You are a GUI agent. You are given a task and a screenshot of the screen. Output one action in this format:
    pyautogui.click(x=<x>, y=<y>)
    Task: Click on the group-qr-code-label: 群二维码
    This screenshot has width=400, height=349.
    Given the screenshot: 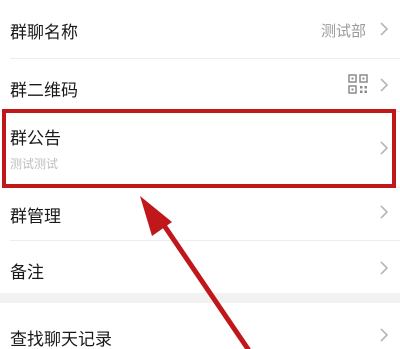 What is the action you would take?
    pyautogui.click(x=44, y=91)
    